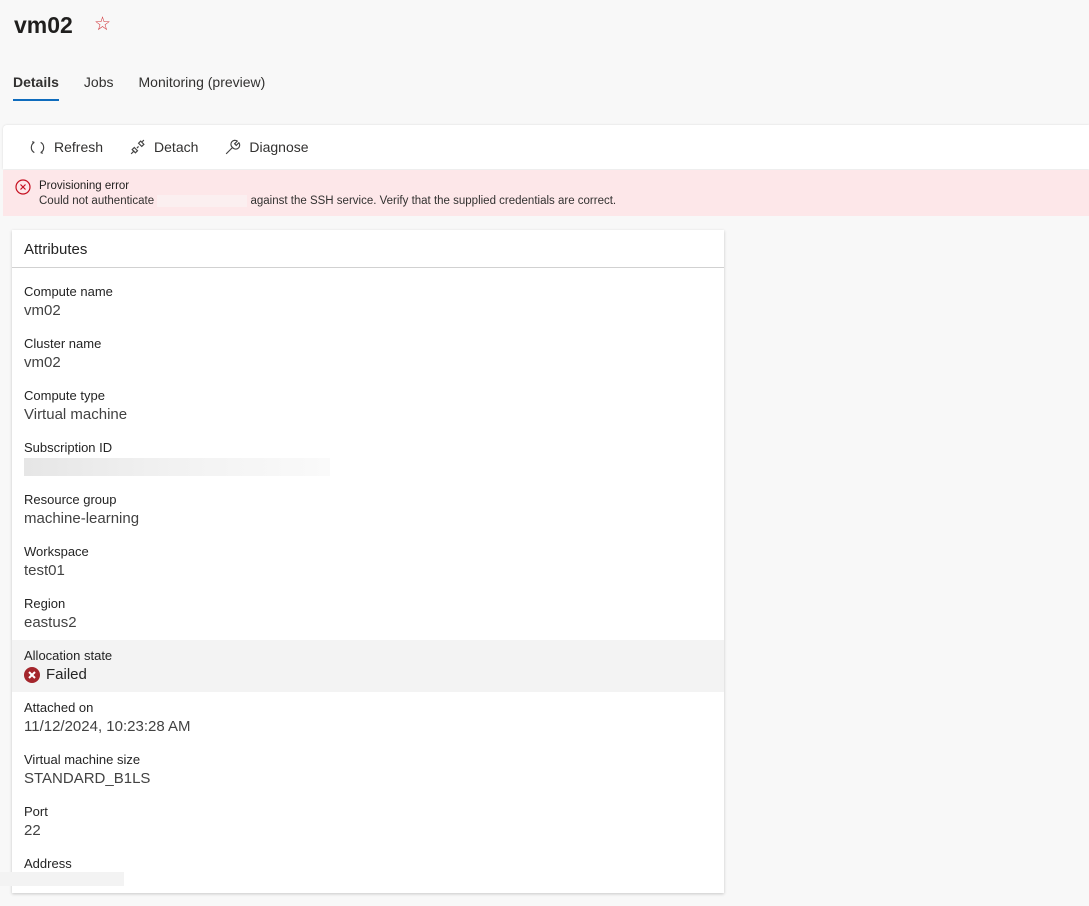 The width and height of the screenshot is (1089, 906). I want to click on refresh-icon, so click(37, 147).